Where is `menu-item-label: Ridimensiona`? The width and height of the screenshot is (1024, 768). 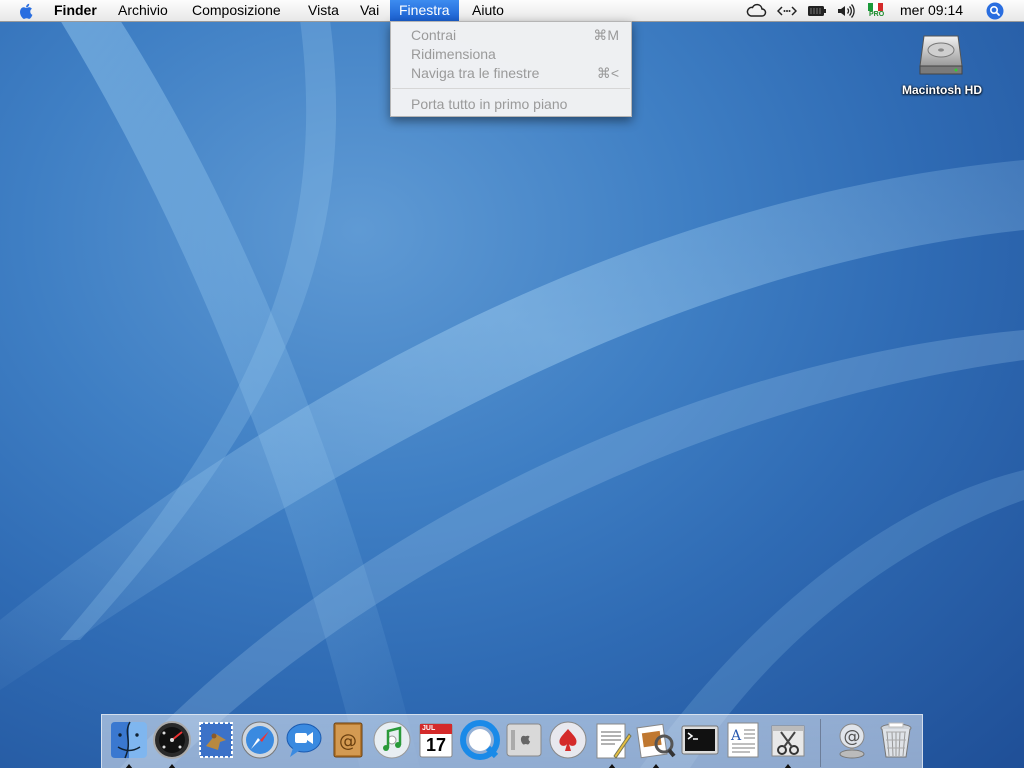 menu-item-label: Ridimensiona is located at coordinates (453, 54).